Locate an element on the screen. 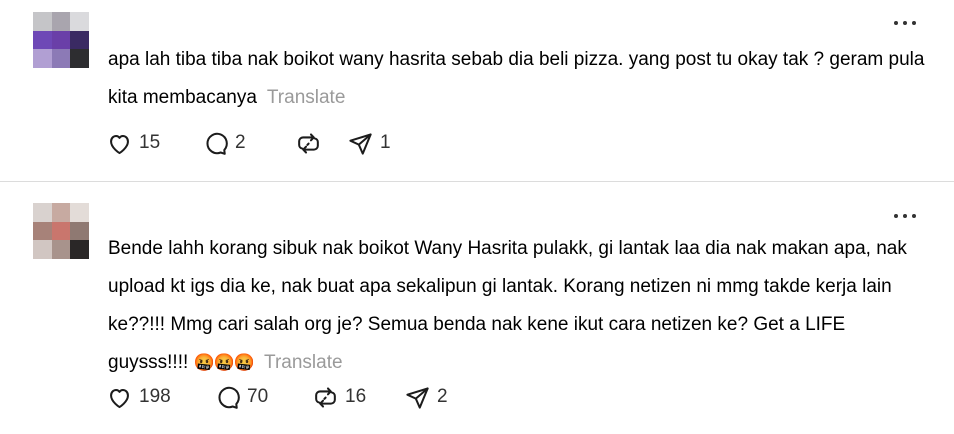 The height and width of the screenshot is (434, 954). repost-count: 16 is located at coordinates (356, 396).